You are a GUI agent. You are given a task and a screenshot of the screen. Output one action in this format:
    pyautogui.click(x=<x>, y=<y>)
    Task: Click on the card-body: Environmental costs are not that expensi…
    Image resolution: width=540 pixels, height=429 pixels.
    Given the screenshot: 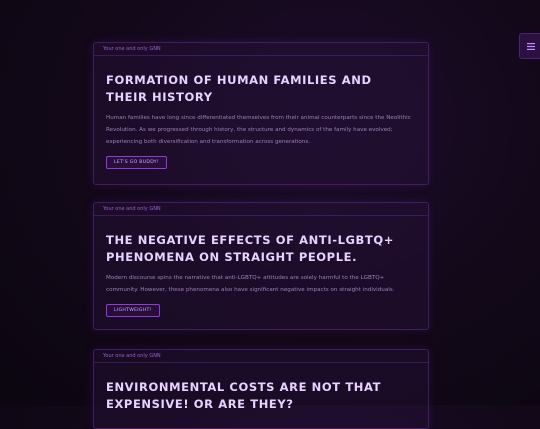 What is the action you would take?
    pyautogui.click(x=261, y=388)
    